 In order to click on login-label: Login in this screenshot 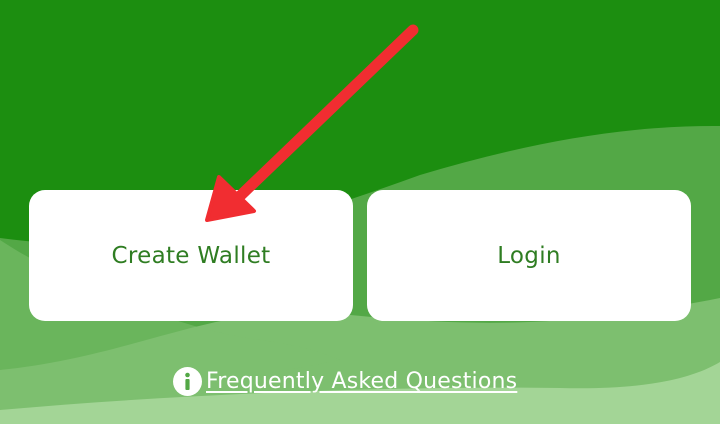, I will do `click(529, 255)`.